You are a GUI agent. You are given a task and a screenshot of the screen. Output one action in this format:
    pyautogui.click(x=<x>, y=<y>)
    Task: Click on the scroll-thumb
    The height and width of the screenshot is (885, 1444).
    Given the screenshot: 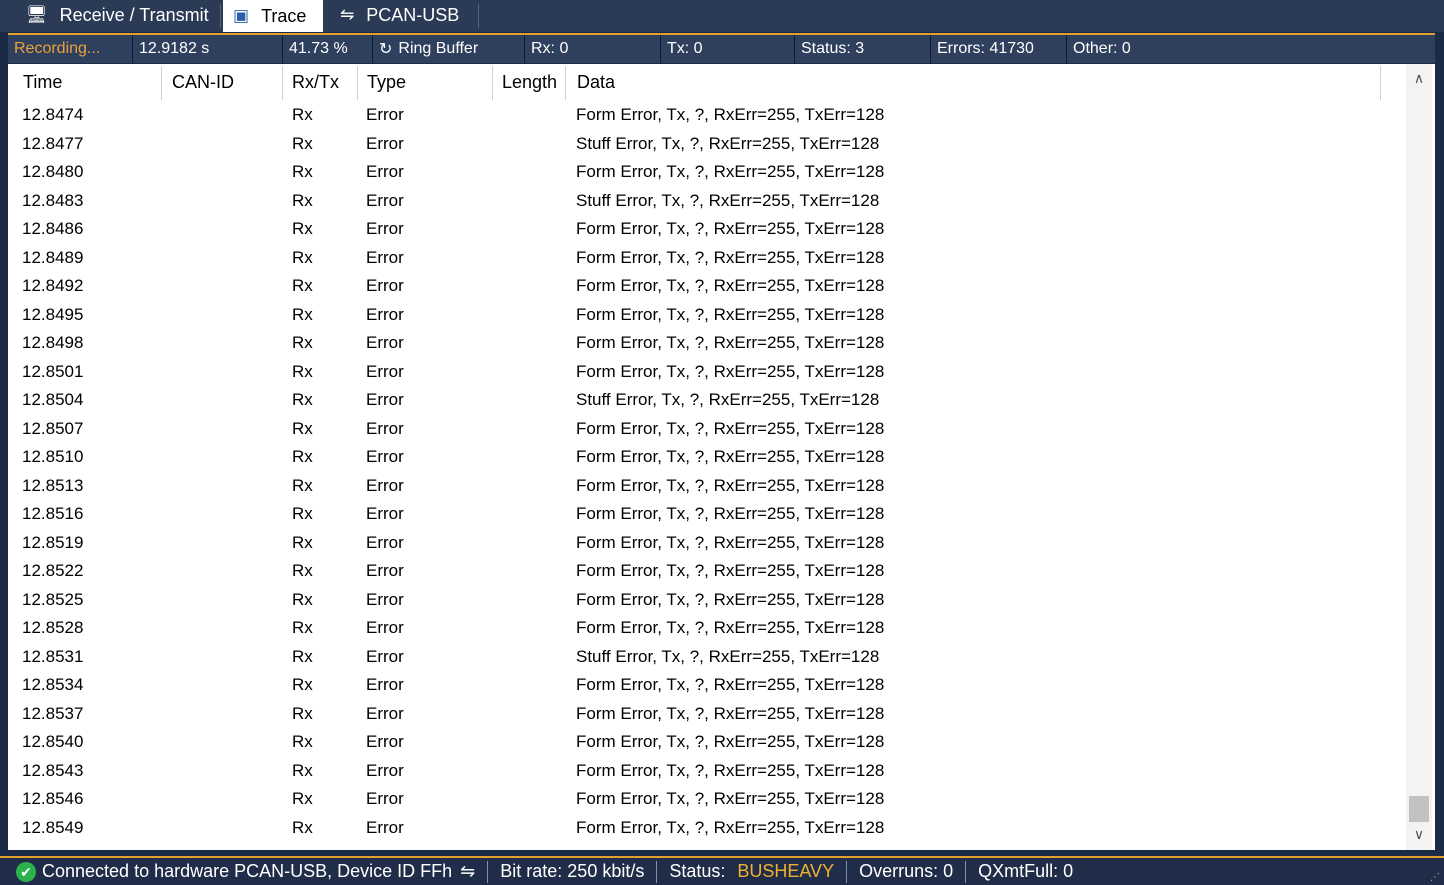 What is the action you would take?
    pyautogui.click(x=1419, y=809)
    